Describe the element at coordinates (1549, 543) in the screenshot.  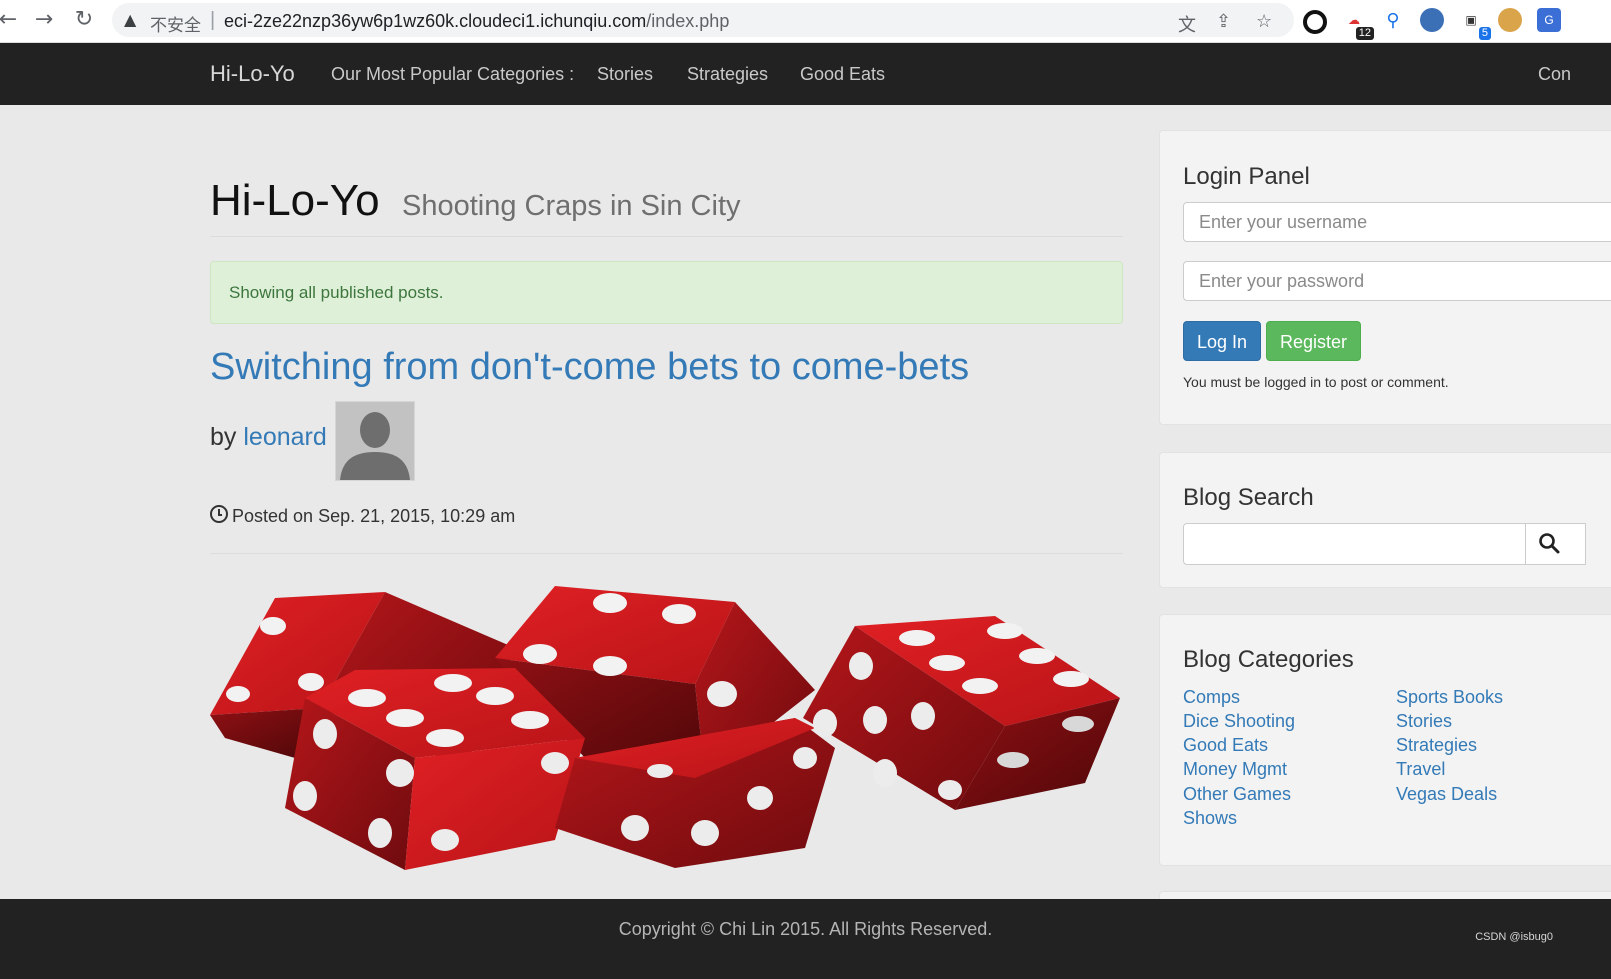
I see `search-icon` at that location.